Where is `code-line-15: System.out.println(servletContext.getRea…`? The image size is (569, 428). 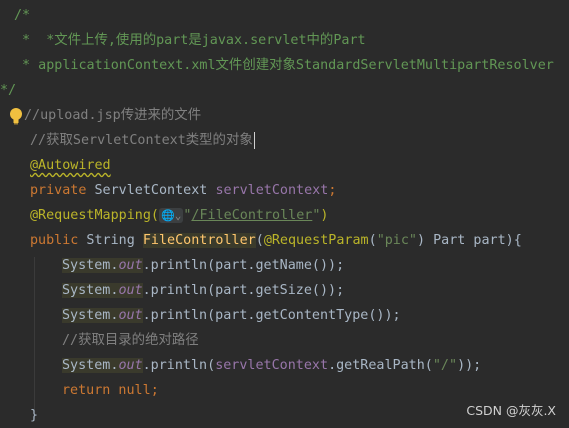
code-line-15: System.out.println(servletContext.getRea… is located at coordinates (272, 365).